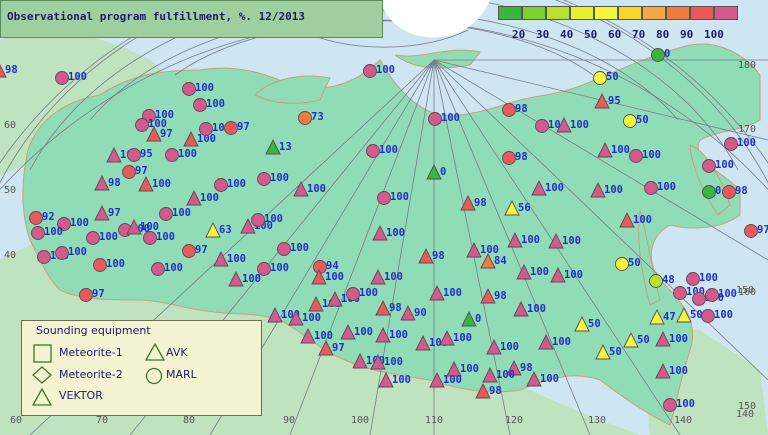 This screenshot has height=435, width=768. Describe the element at coordinates (146, 154) in the screenshot. I see `station-value: 95` at that location.